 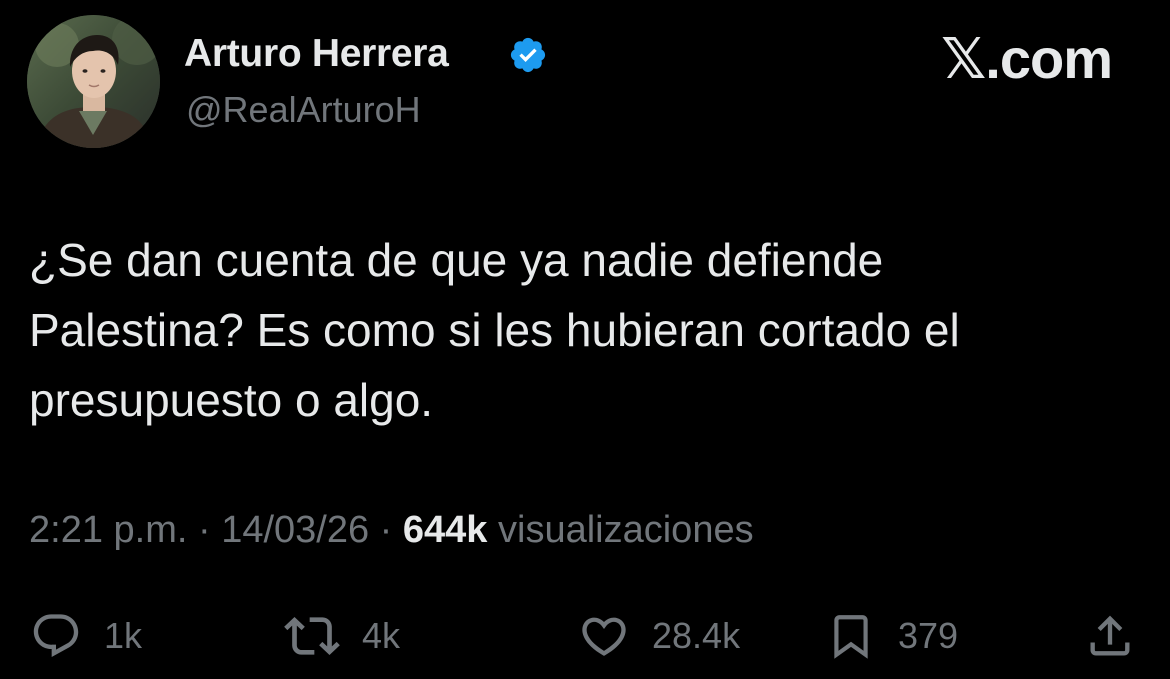 I want to click on action-bar: 1k 4k 28.4k 379, so click(x=585, y=636).